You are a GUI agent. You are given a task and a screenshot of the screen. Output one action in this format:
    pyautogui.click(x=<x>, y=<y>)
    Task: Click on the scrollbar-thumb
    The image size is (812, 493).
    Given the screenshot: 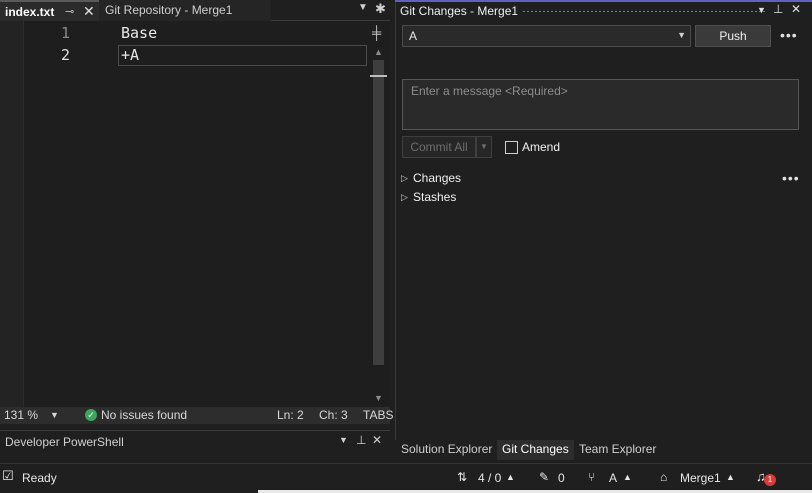 What is the action you would take?
    pyautogui.click(x=378, y=212)
    